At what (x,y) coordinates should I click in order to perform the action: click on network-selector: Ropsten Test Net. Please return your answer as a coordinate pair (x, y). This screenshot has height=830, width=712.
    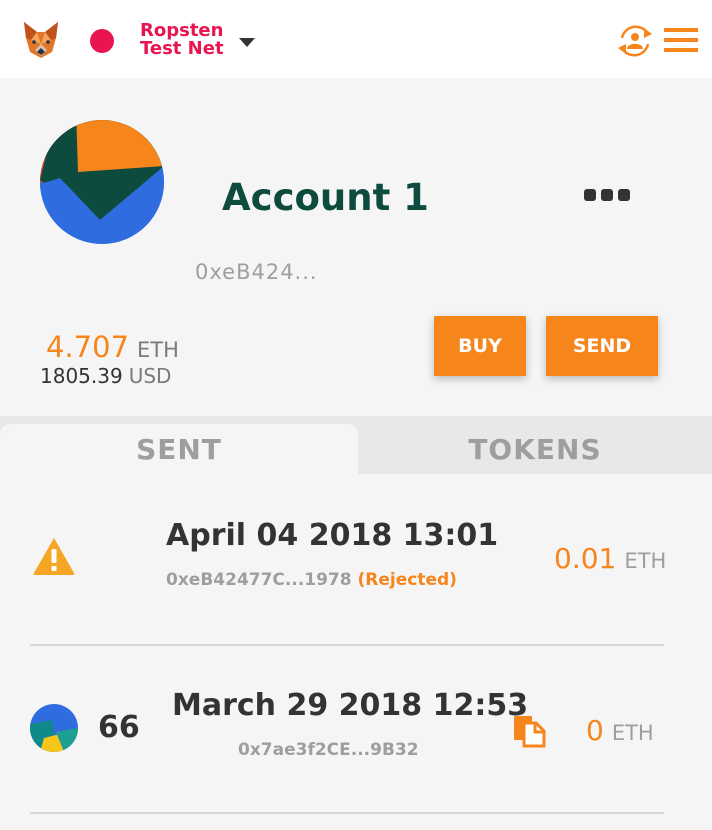
    Looking at the image, I should click on (190, 40).